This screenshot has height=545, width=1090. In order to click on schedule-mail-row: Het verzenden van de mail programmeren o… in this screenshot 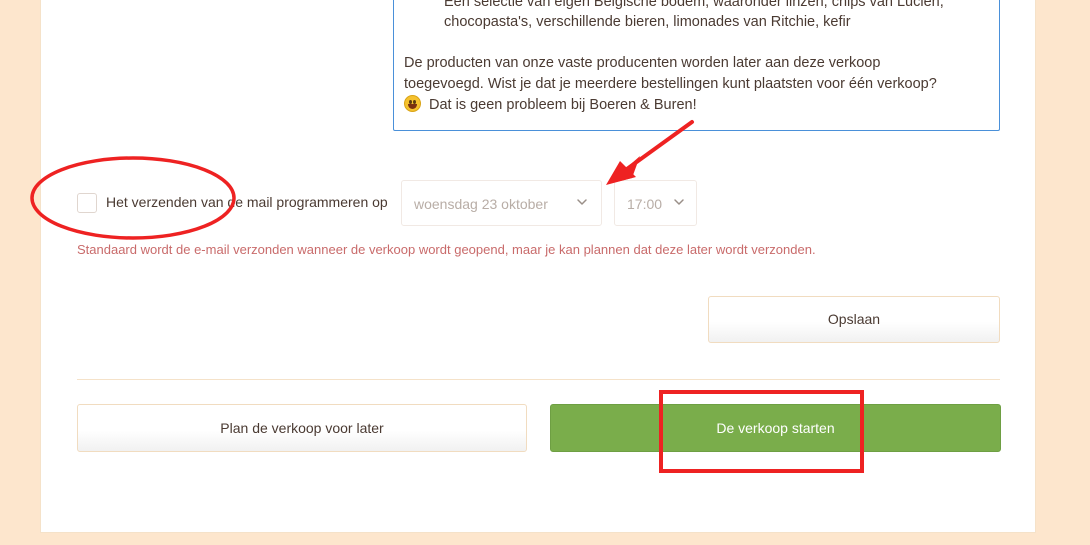, I will do `click(427, 203)`.